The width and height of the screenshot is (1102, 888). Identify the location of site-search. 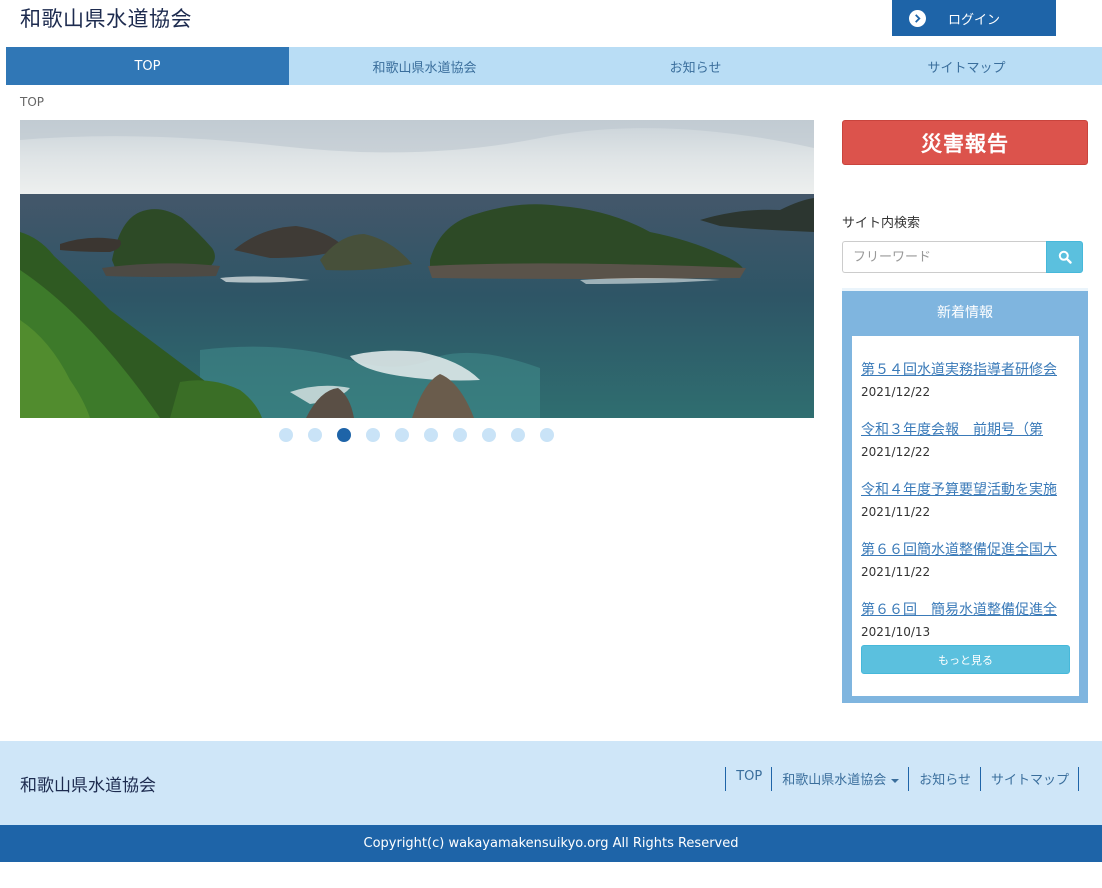
(962, 257).